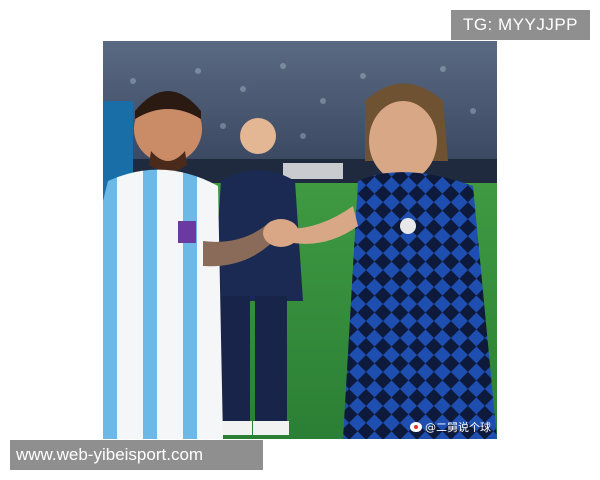  What do you see at coordinates (458, 427) in the screenshot?
I see `photo-watermark-text: @二舅说个球` at bounding box center [458, 427].